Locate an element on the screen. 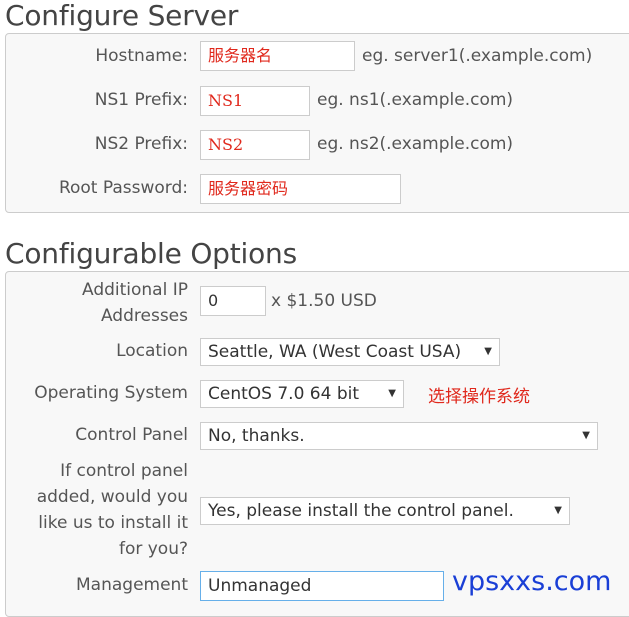 Image resolution: width=629 pixels, height=617 pixels. watermark: vpsxxs.com is located at coordinates (532, 581).